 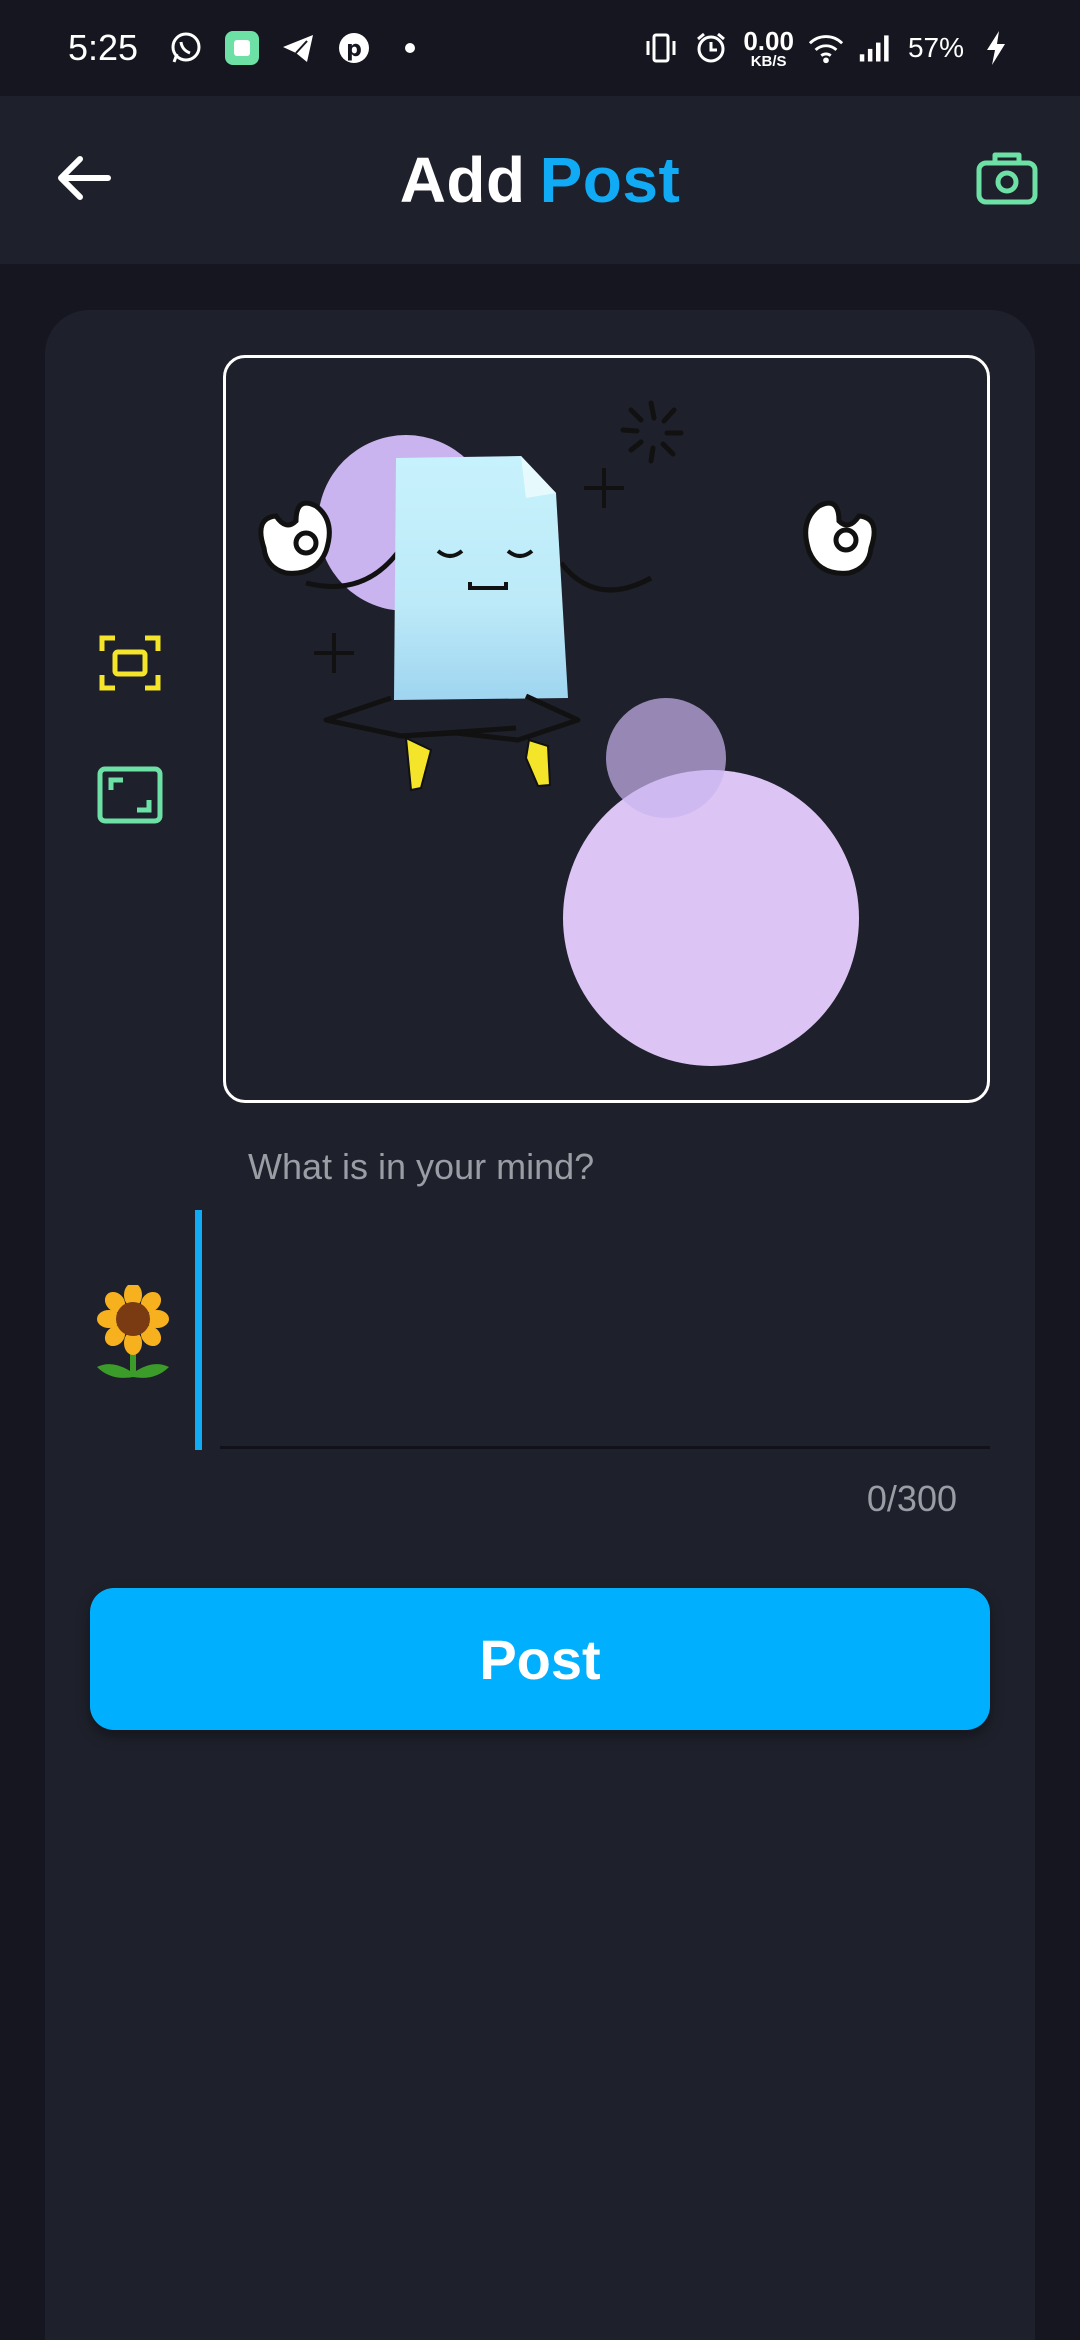 What do you see at coordinates (462, 180) in the screenshot?
I see `title-add: Add` at bounding box center [462, 180].